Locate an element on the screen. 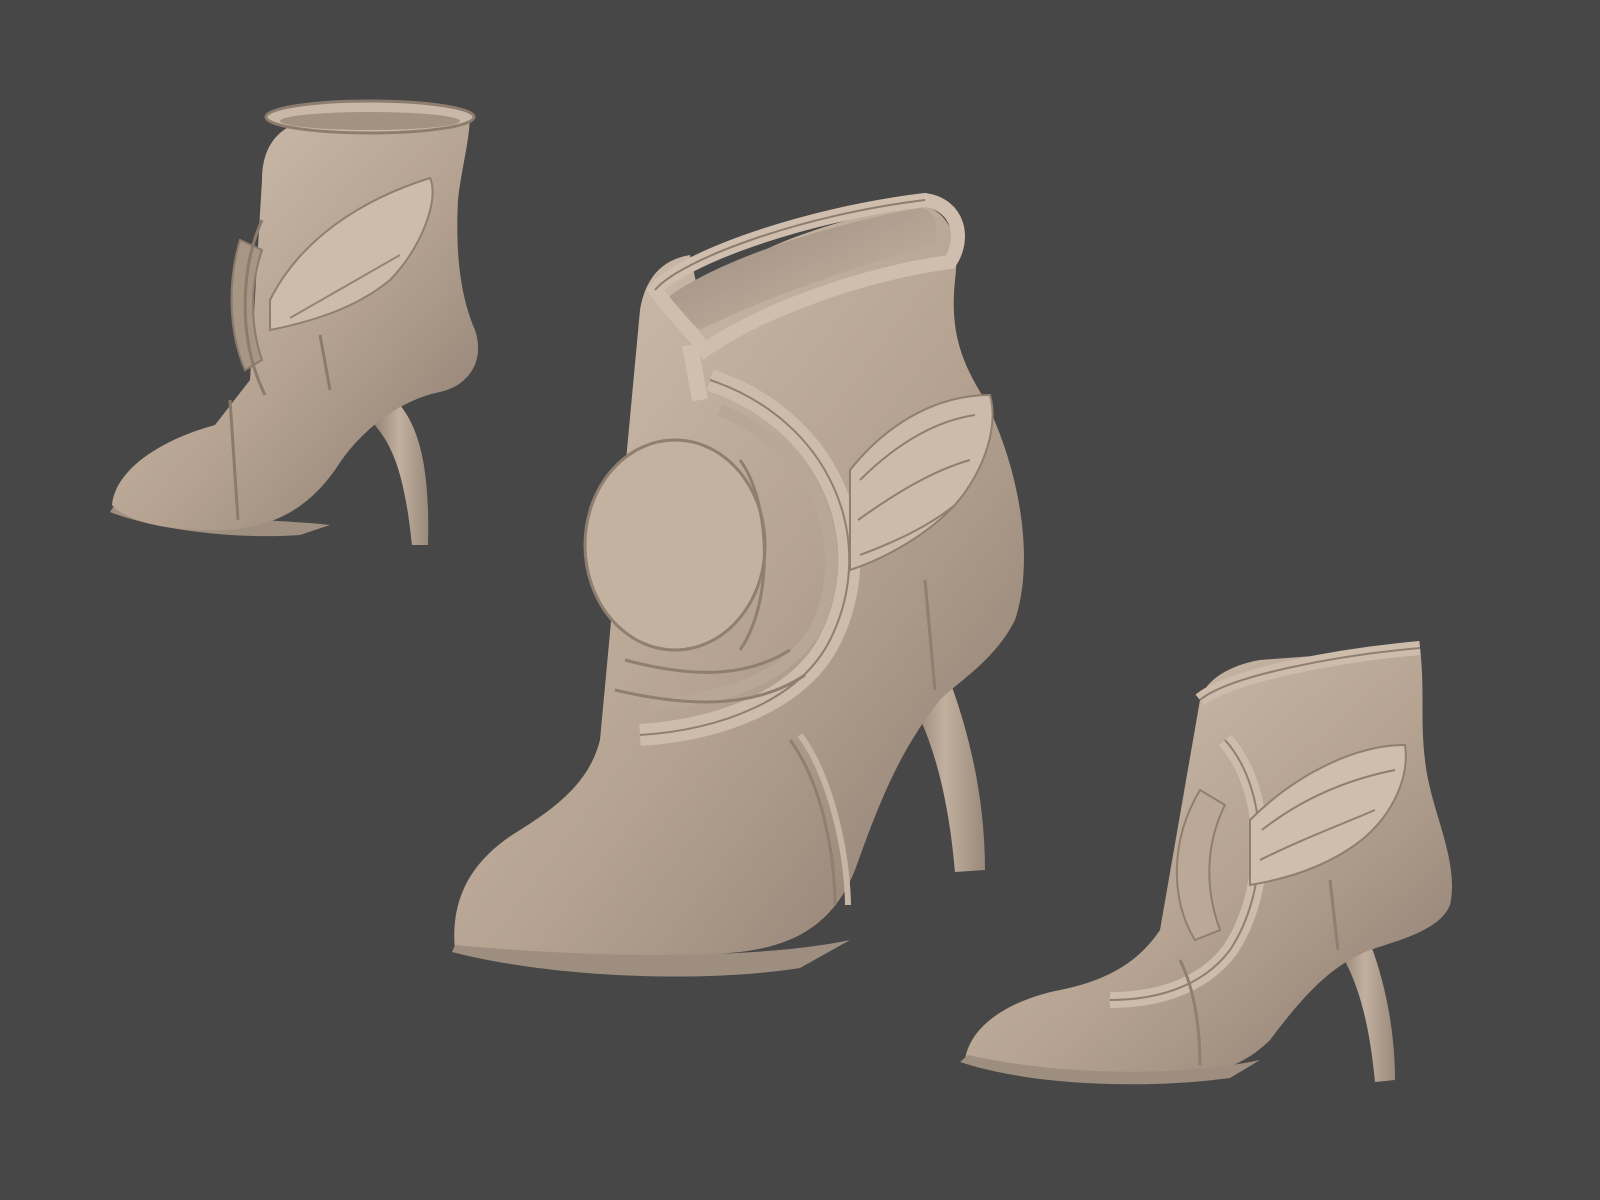  boot-front-three-quarter-view is located at coordinates (1206, 863).